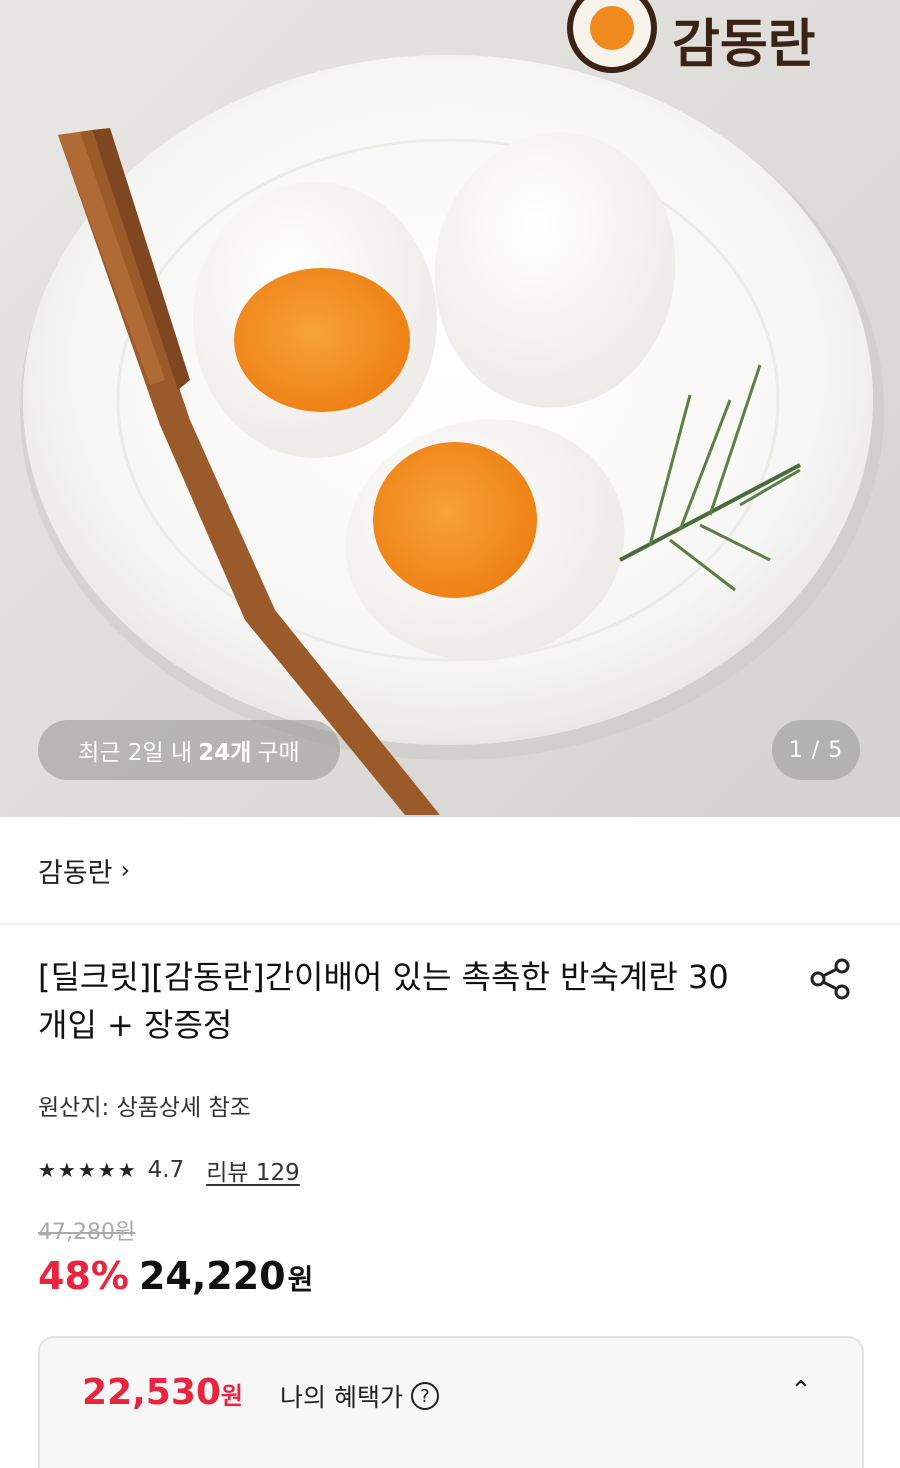  I want to click on benefit-price: 22,530원, so click(162, 1392).